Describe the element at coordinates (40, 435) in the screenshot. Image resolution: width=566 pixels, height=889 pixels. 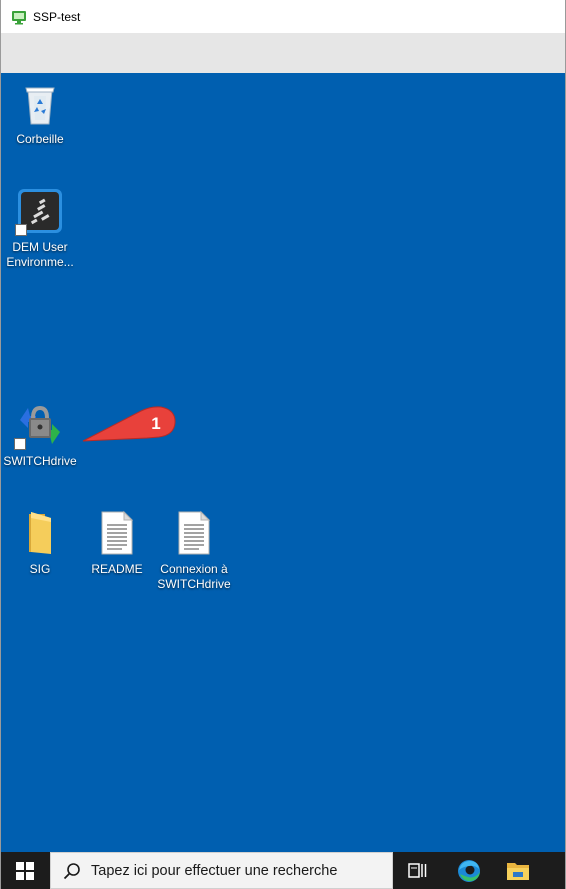
I see `desktop-icon-switchdrive: SWITCHdrive` at that location.